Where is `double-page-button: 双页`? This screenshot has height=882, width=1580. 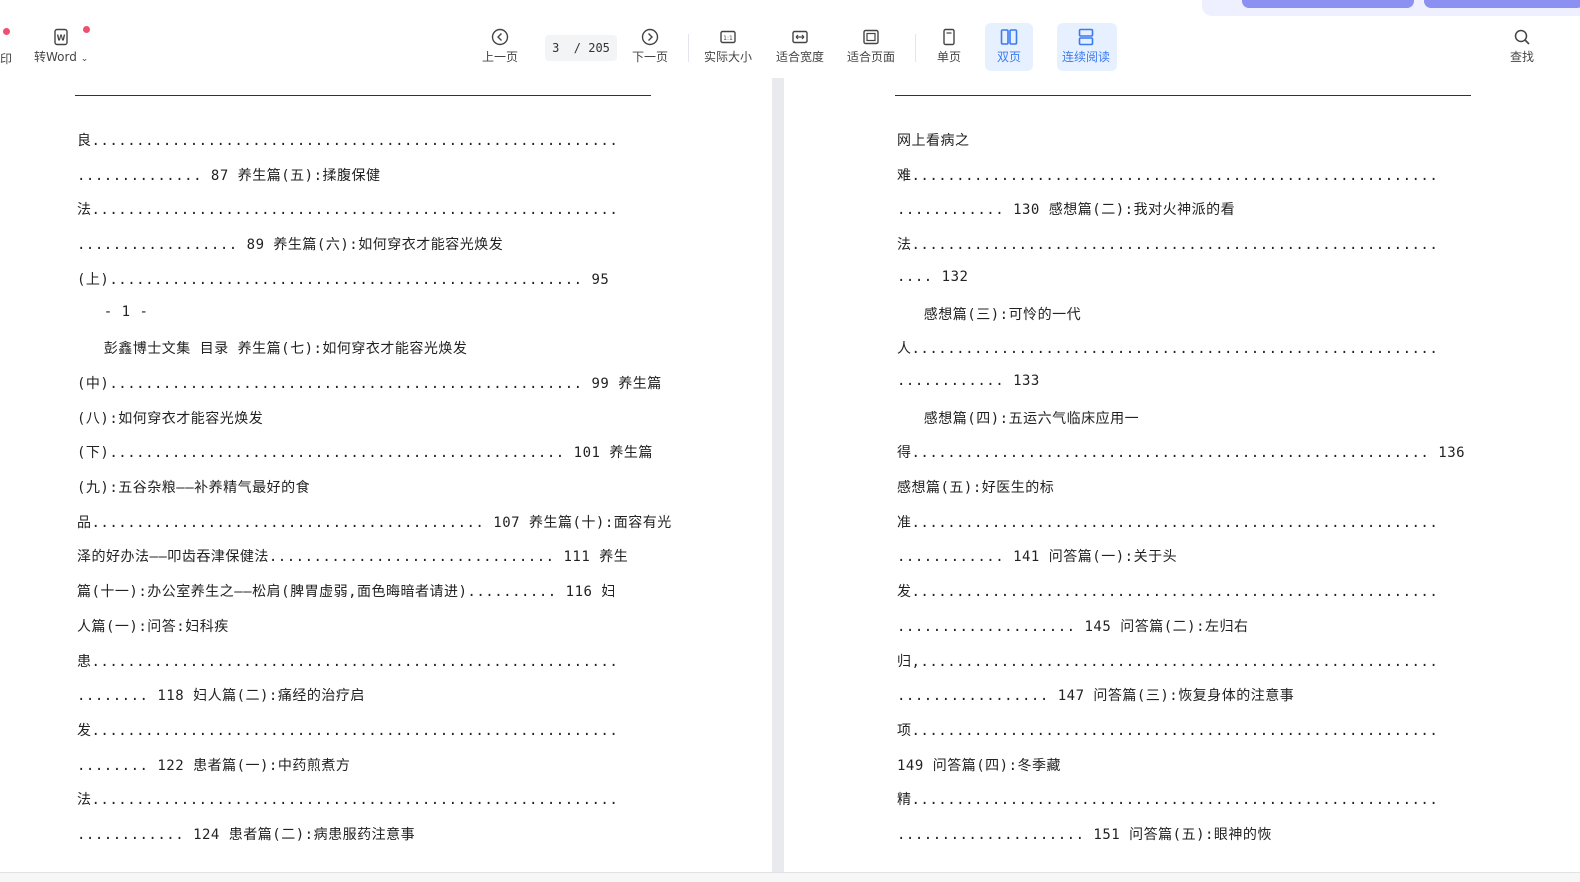
double-page-button: 双页 is located at coordinates (1009, 46).